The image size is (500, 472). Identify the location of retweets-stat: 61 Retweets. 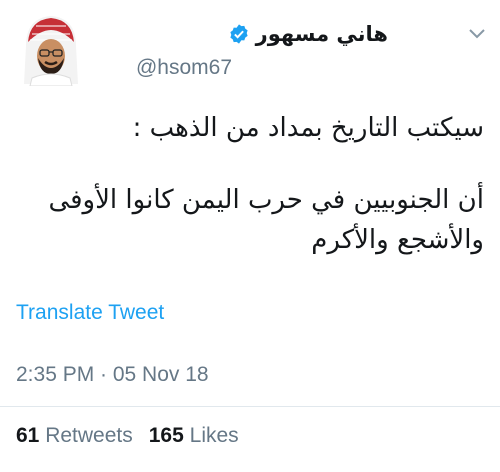
(74, 436).